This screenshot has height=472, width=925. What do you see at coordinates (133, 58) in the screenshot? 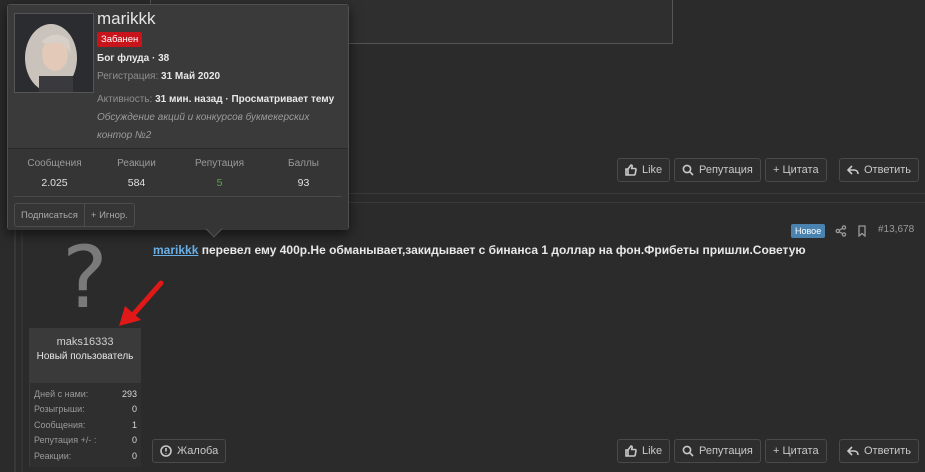
I see `user-rank: Бог флуда · 38` at bounding box center [133, 58].